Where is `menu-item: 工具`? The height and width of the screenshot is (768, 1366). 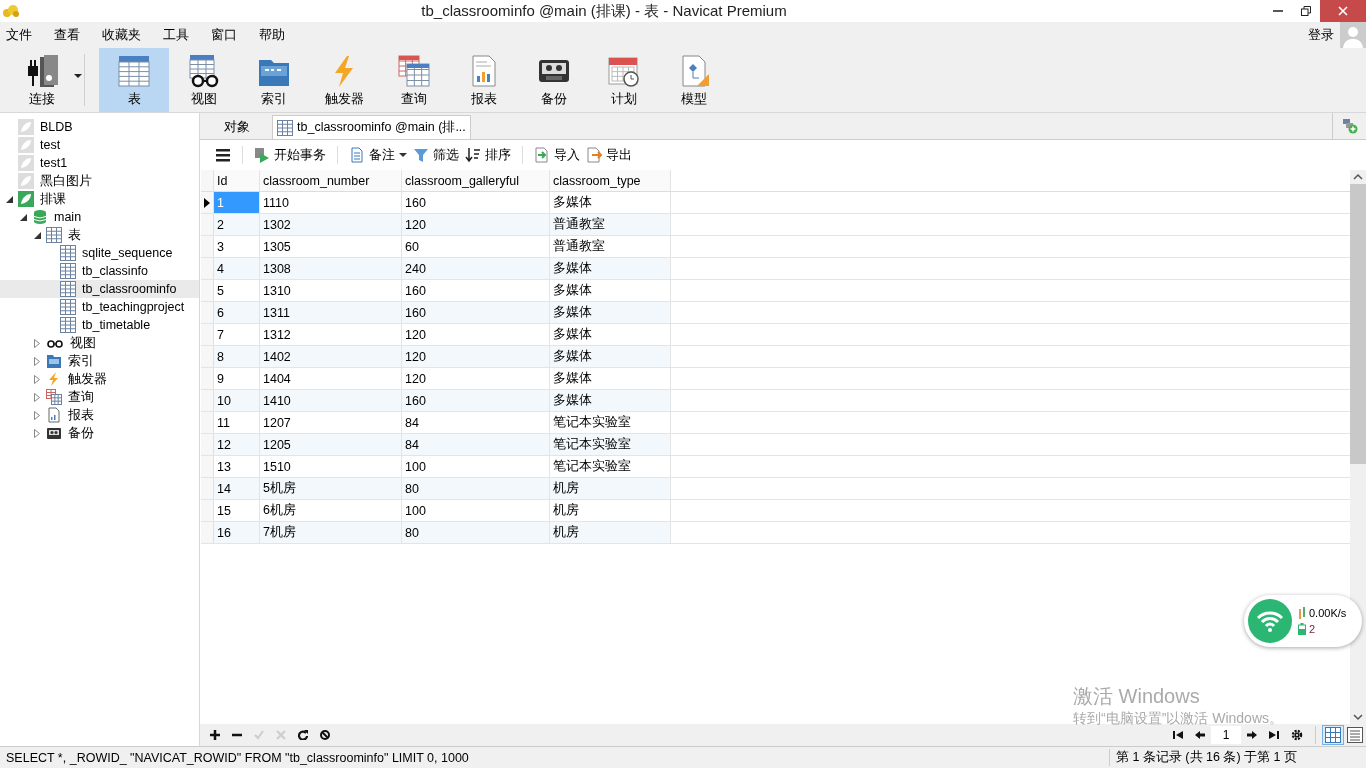 menu-item: 工具 is located at coordinates (176, 35).